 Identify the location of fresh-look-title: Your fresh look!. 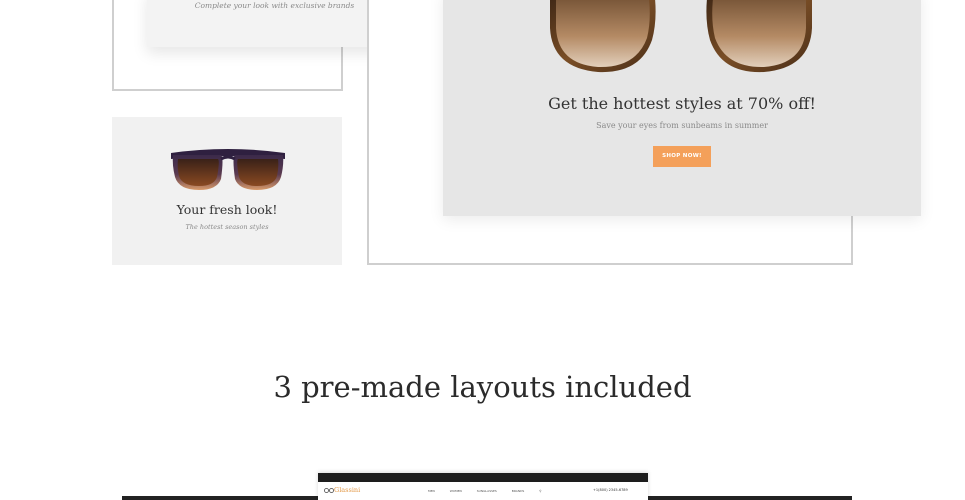
(227, 209).